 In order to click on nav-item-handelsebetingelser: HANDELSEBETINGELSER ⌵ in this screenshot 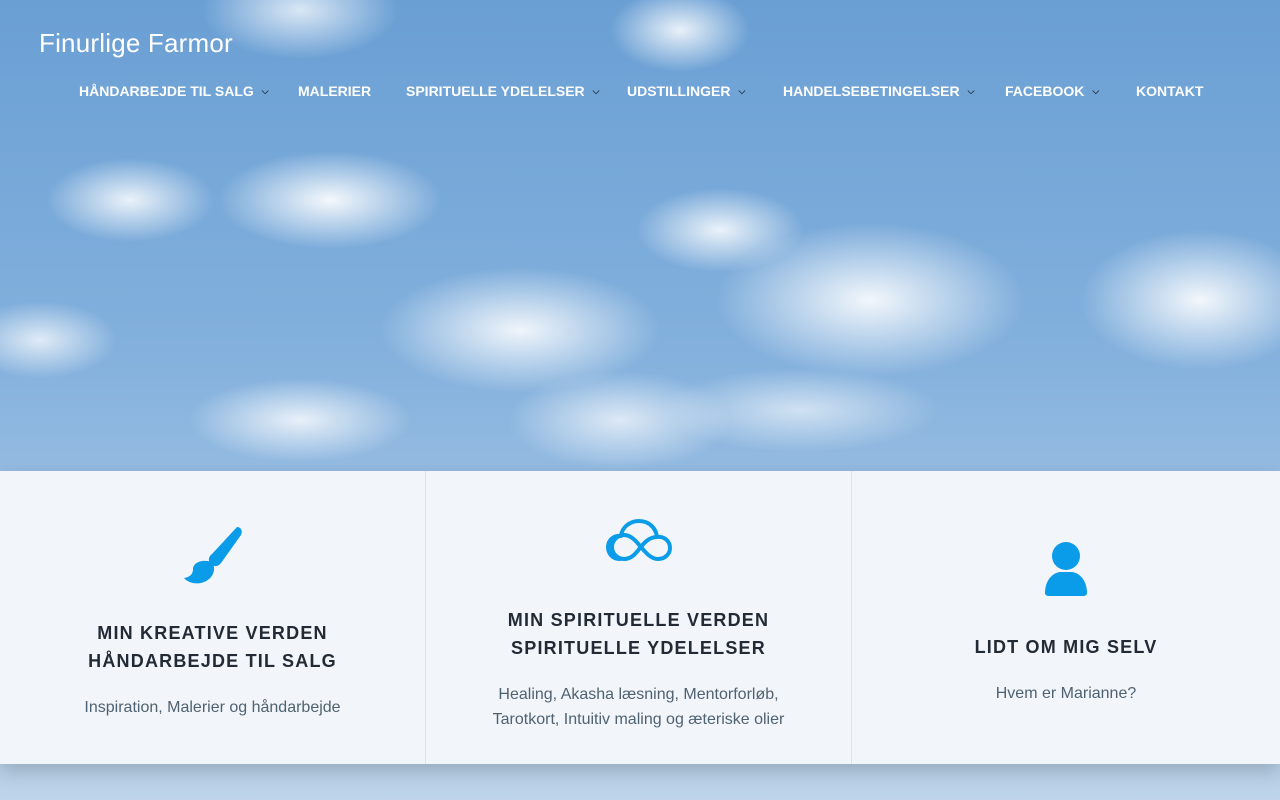, I will do `click(878, 91)`.